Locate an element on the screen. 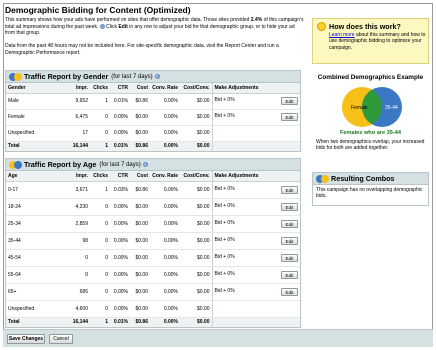  total-impr: 16,144 is located at coordinates (78, 322).